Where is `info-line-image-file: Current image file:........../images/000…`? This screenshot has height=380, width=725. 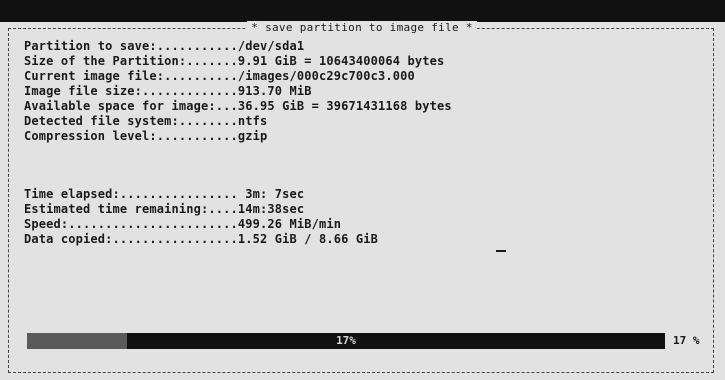
info-line-image-file: Current image file:........../images/000… is located at coordinates (238, 76).